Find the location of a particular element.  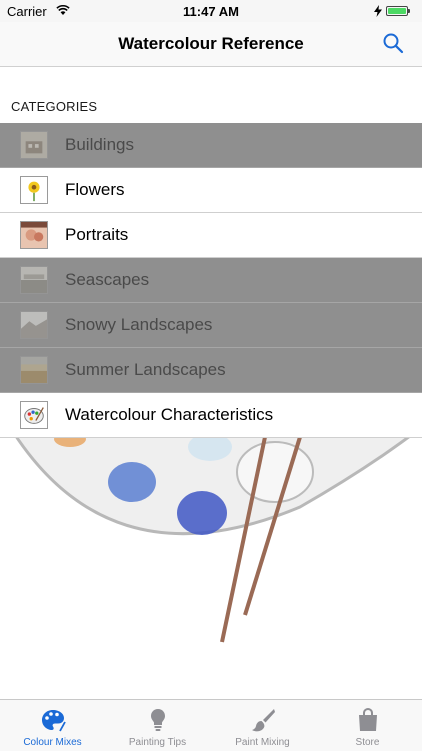

portraits-thumbnail is located at coordinates (34, 235).